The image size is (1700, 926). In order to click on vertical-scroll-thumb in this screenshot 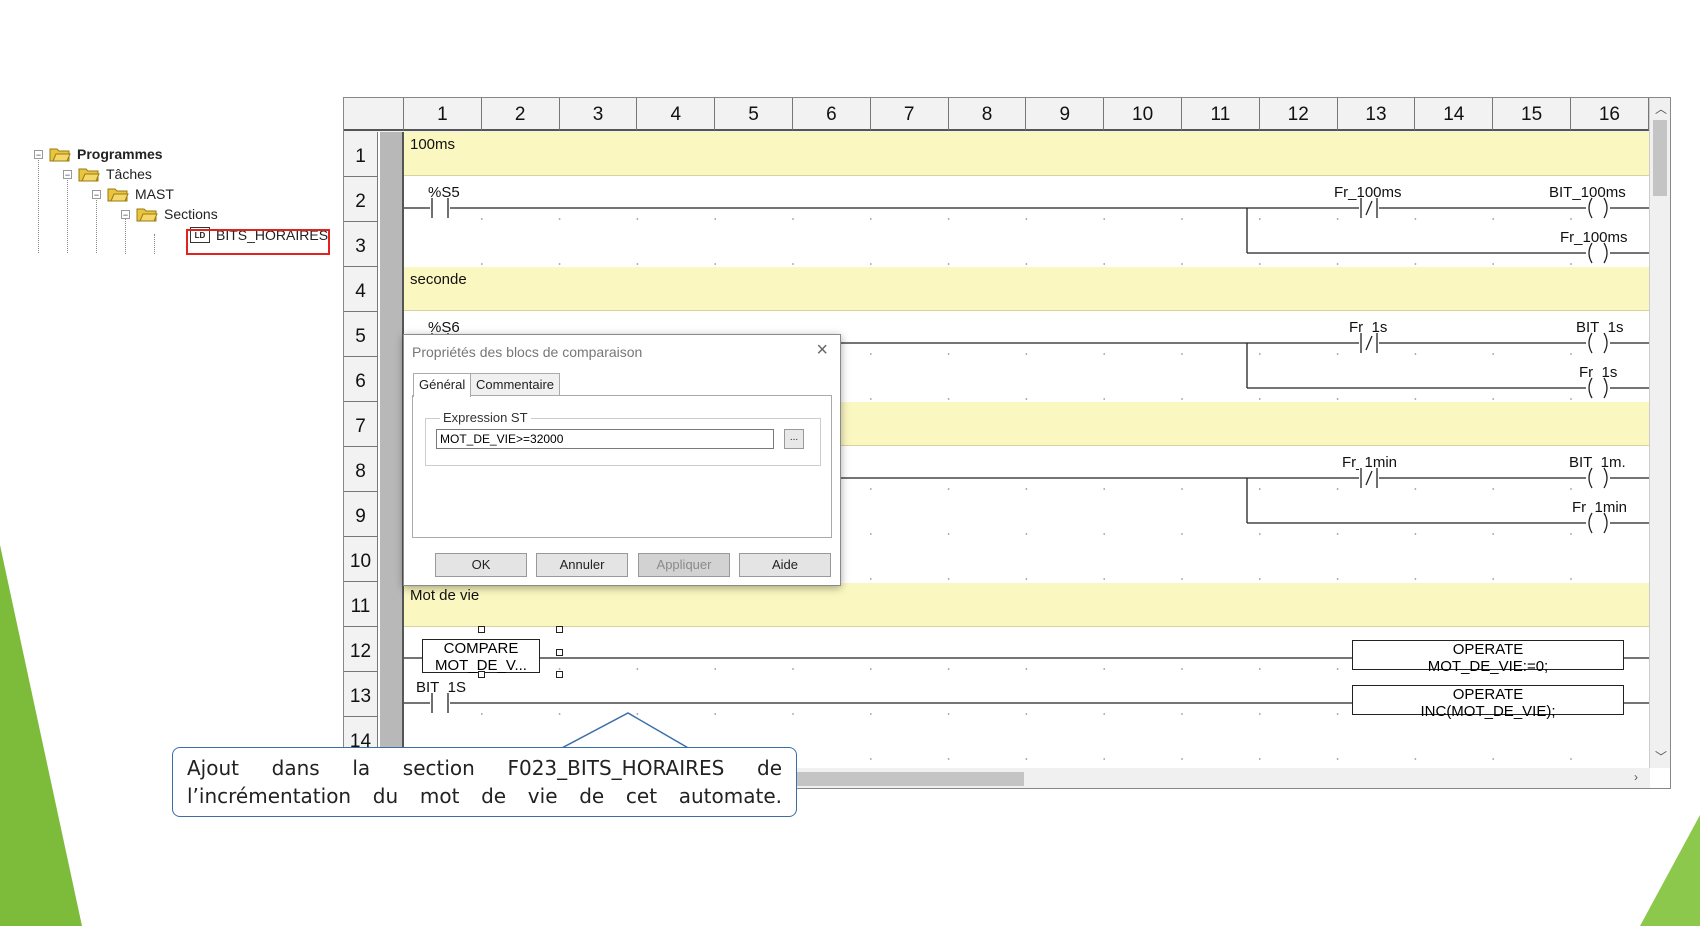, I will do `click(1660, 158)`.